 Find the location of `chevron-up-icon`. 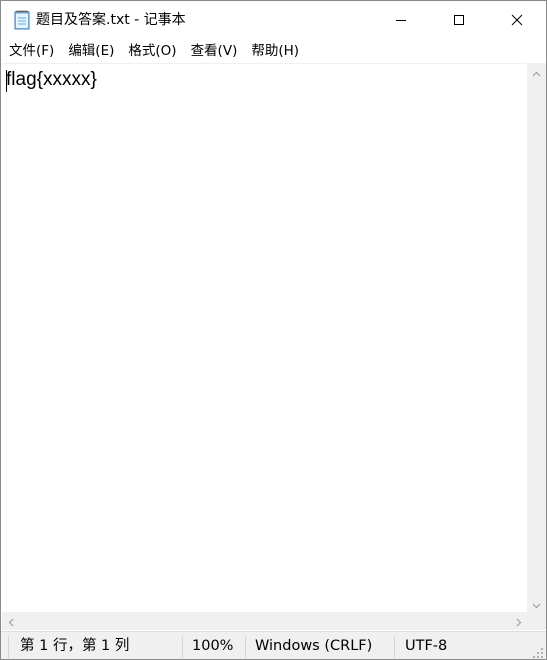

chevron-up-icon is located at coordinates (536, 71).